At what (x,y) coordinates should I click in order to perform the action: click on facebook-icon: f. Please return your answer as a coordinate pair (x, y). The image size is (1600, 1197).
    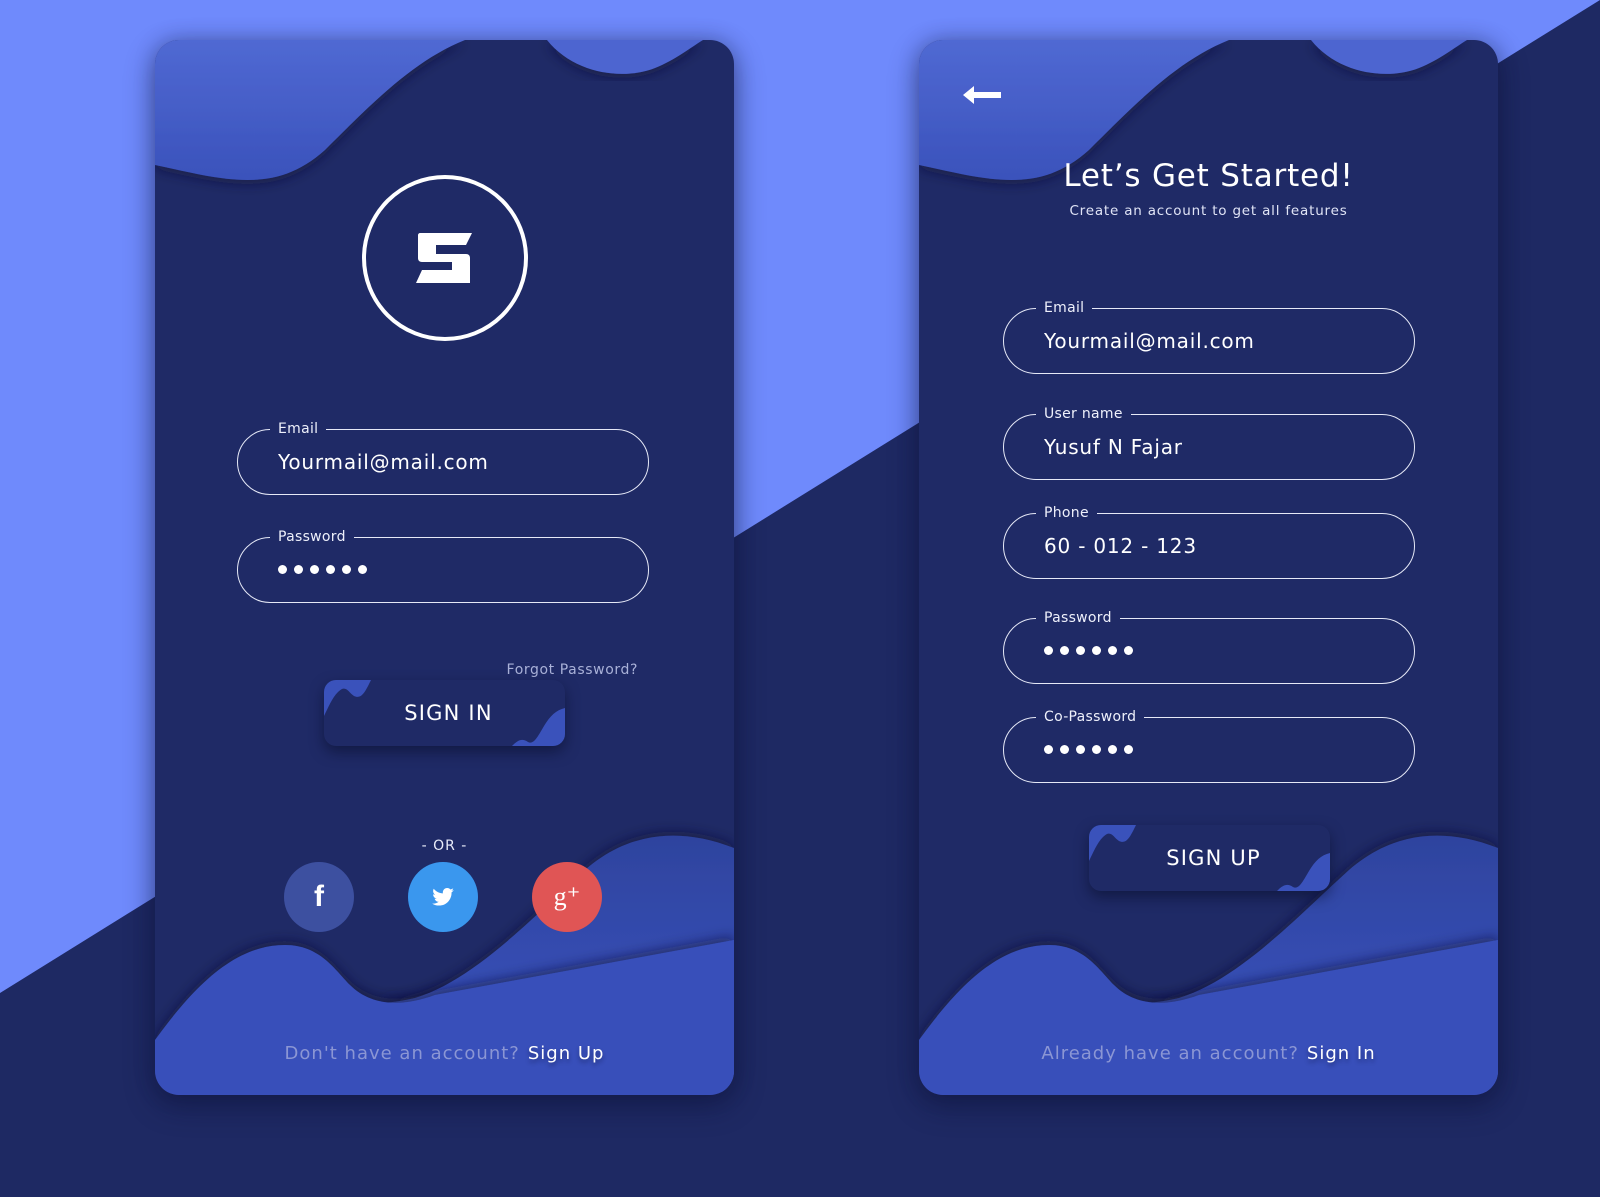
    Looking at the image, I should click on (319, 896).